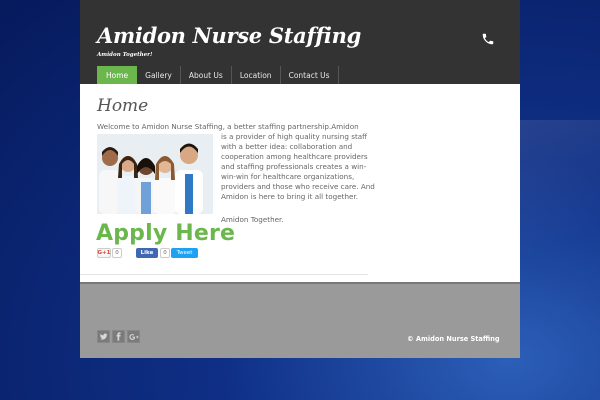  Describe the element at coordinates (224, 274) in the screenshot. I see `content-divider` at that location.